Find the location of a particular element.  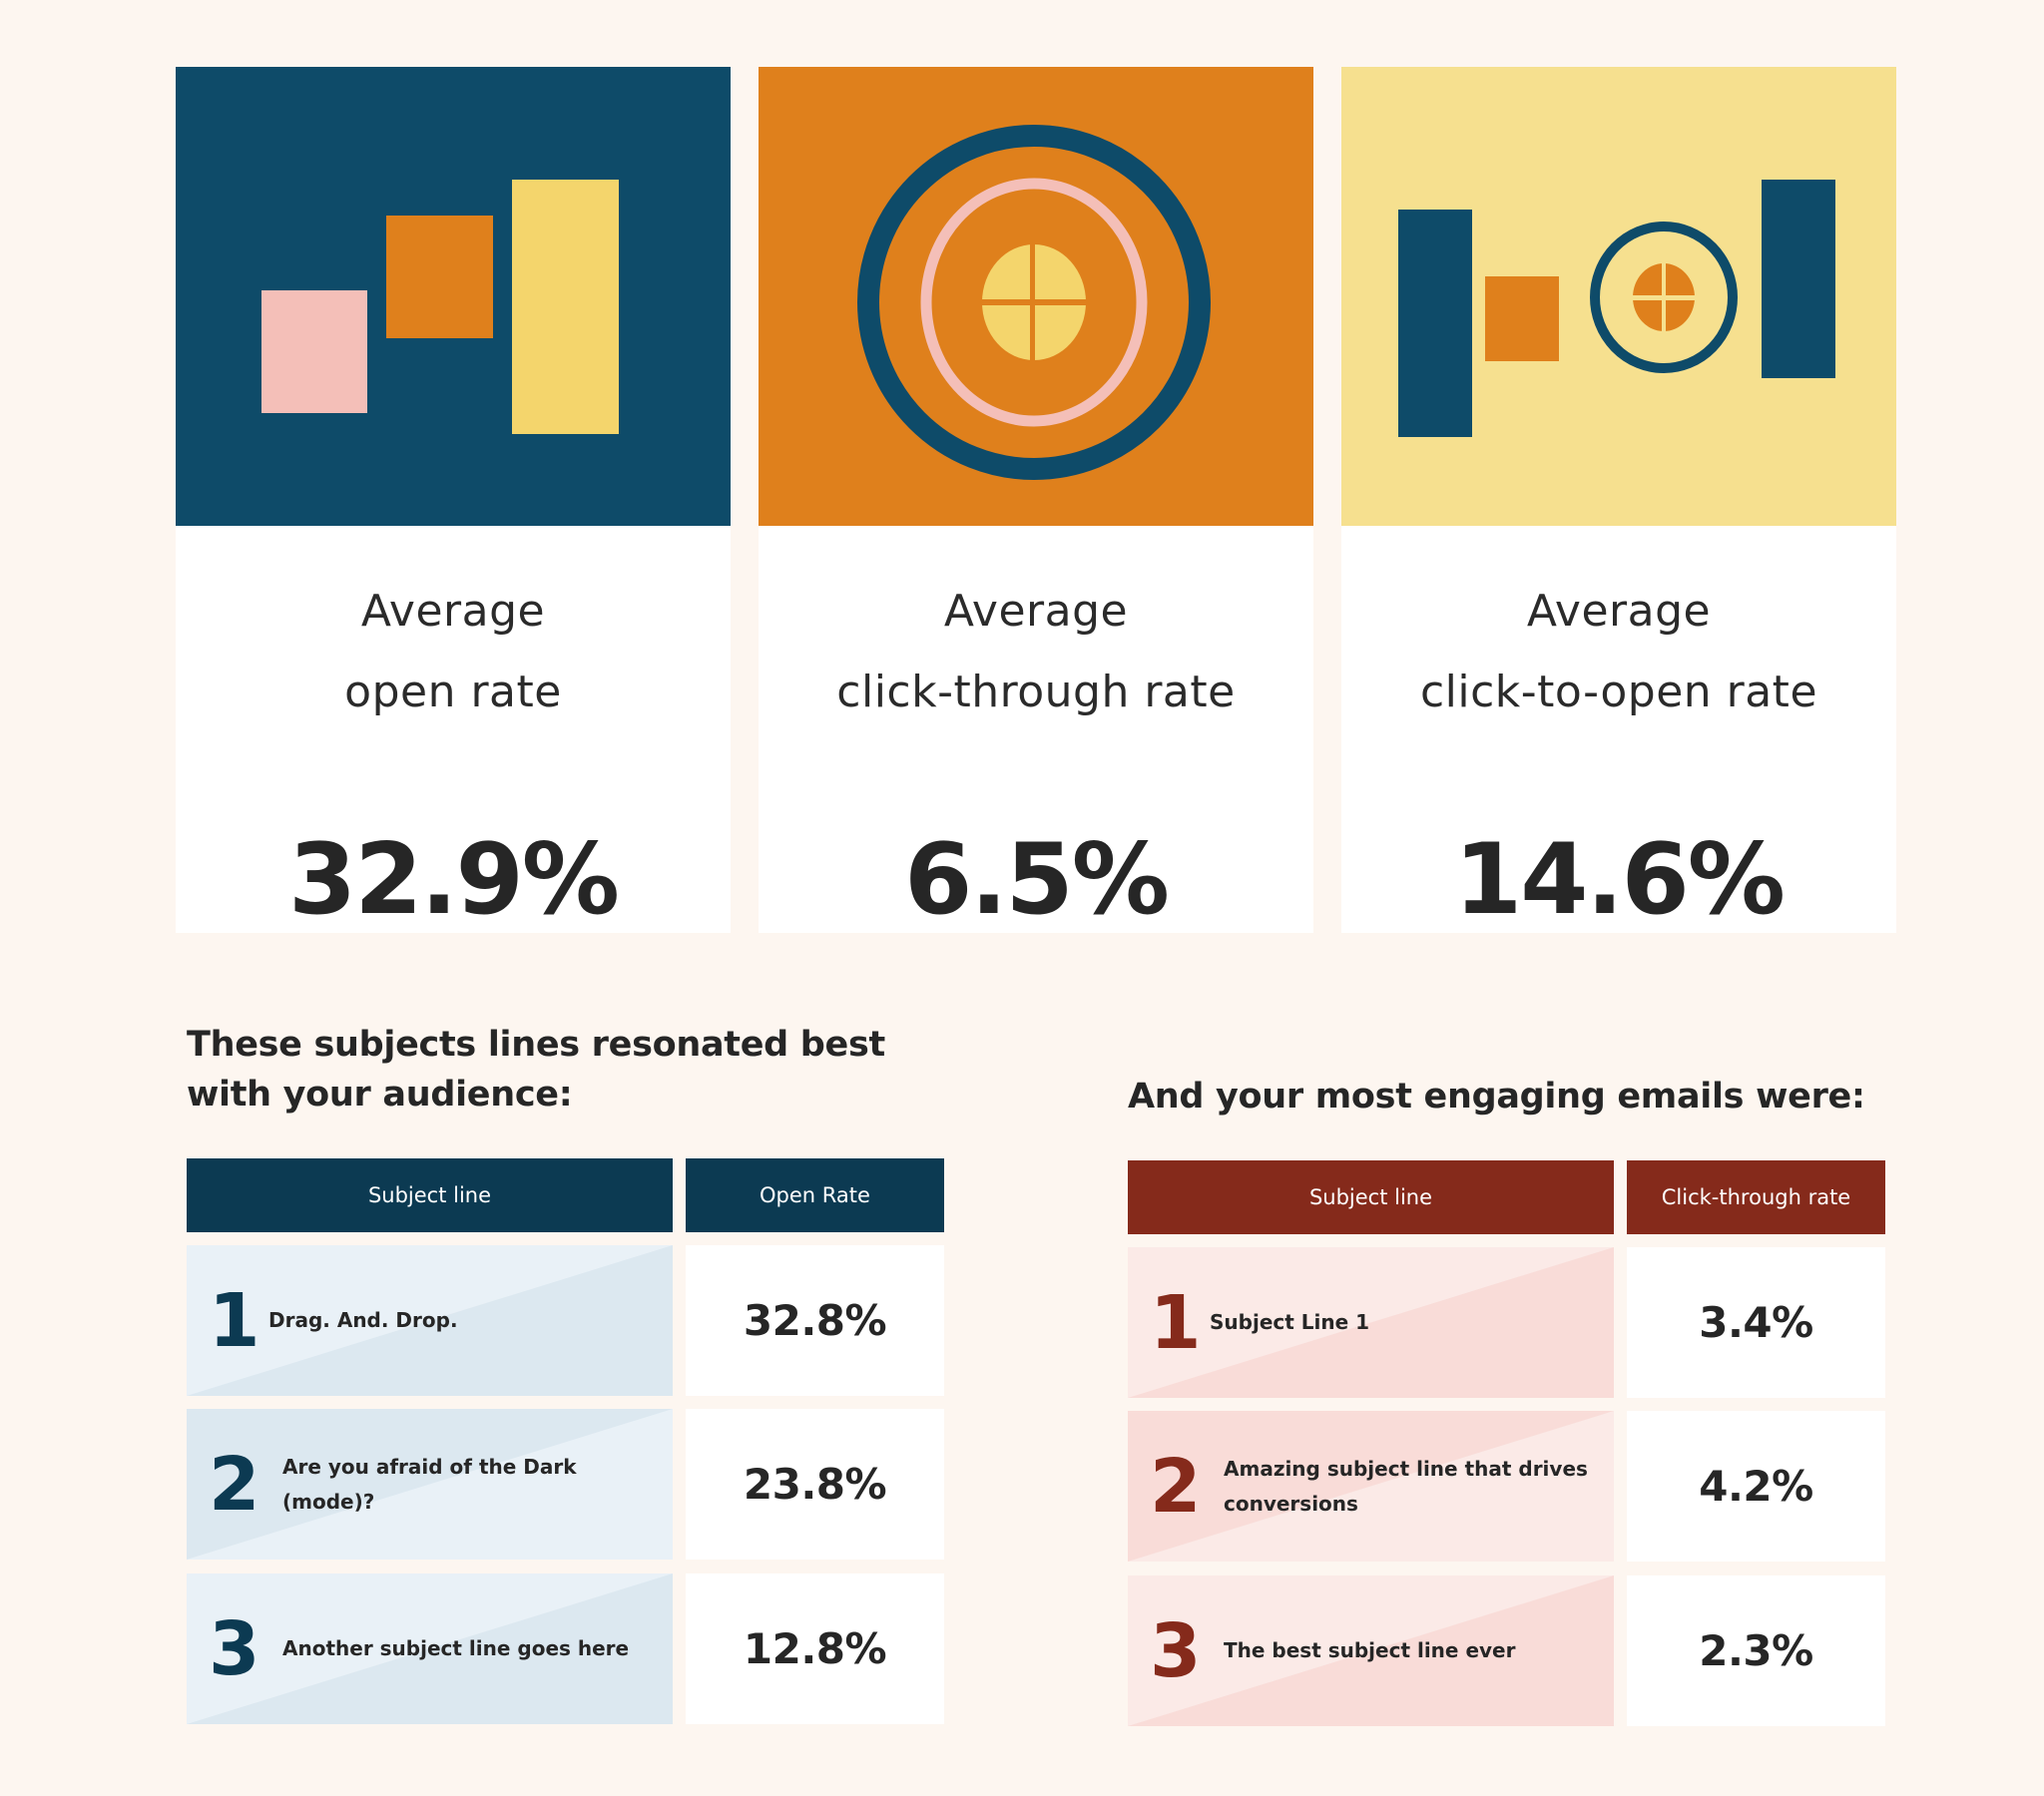

stat-value: 6.5% is located at coordinates (1037, 880).